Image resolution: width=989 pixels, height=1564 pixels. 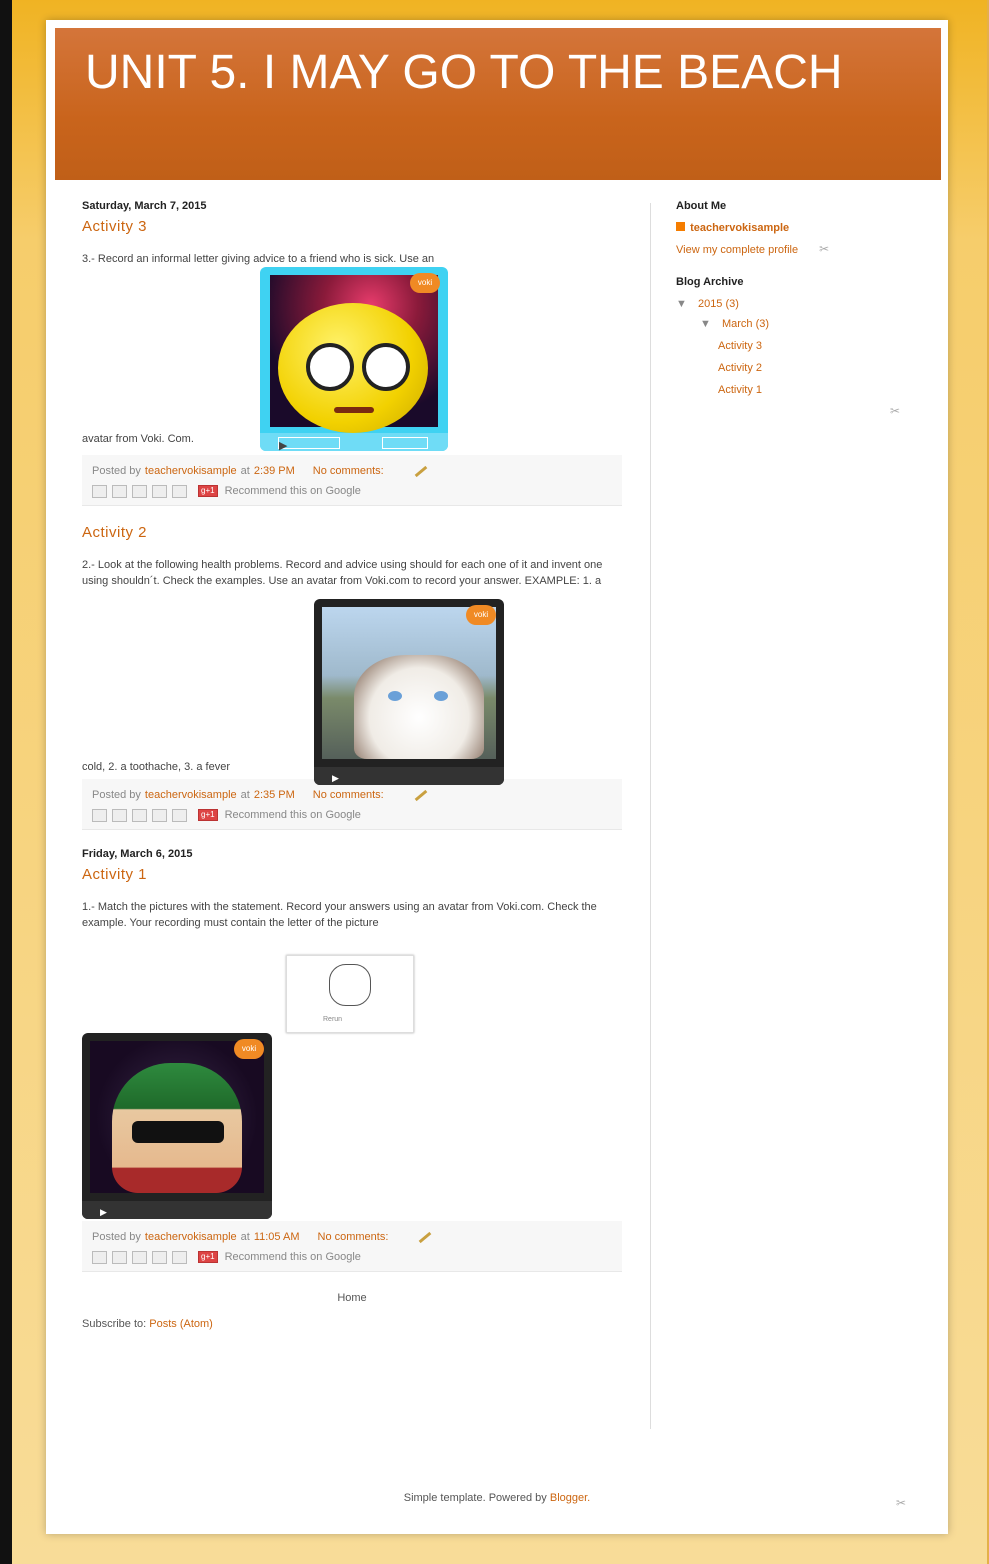 I want to click on boy-avatar, so click(x=177, y=1128).